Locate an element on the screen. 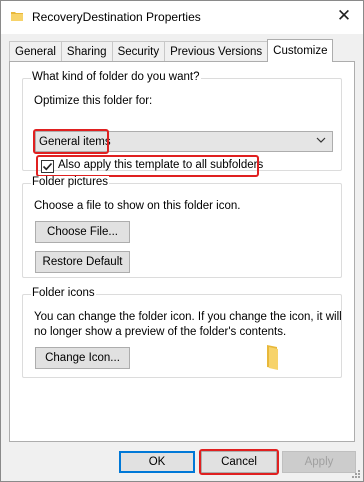 The width and height of the screenshot is (364, 482). checkbox-highlight is located at coordinates (147, 166).